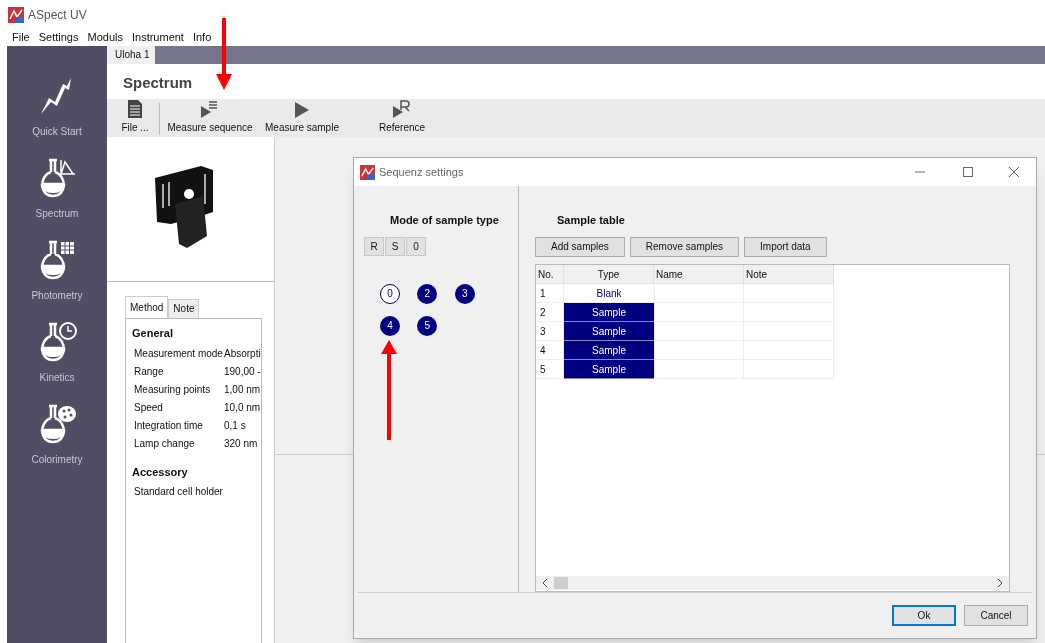 This screenshot has height=643, width=1045. I want to click on method-tab: Note, so click(184, 308).